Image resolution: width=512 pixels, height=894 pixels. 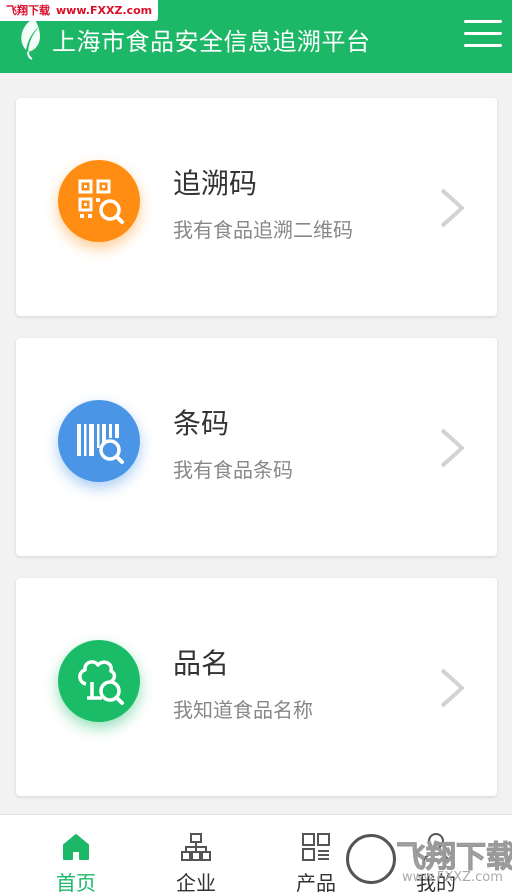 I want to click on watermark-top-url: www.FXXZ.com, so click(x=104, y=10).